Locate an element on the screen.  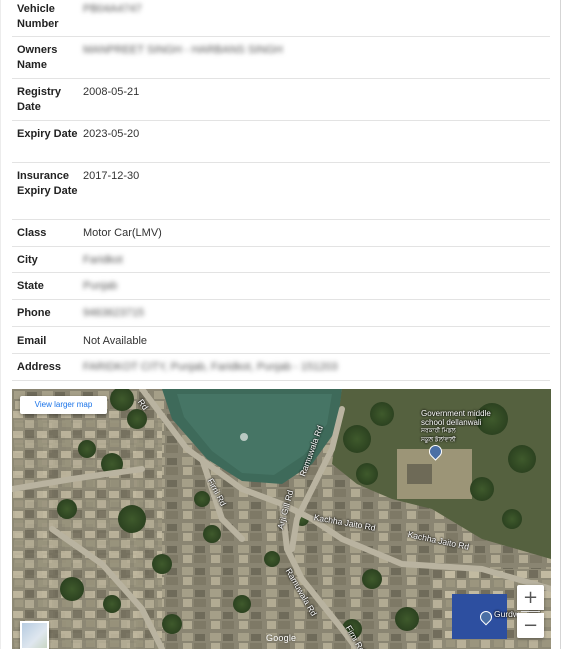
row-value: Not Available is located at coordinates (115, 341).